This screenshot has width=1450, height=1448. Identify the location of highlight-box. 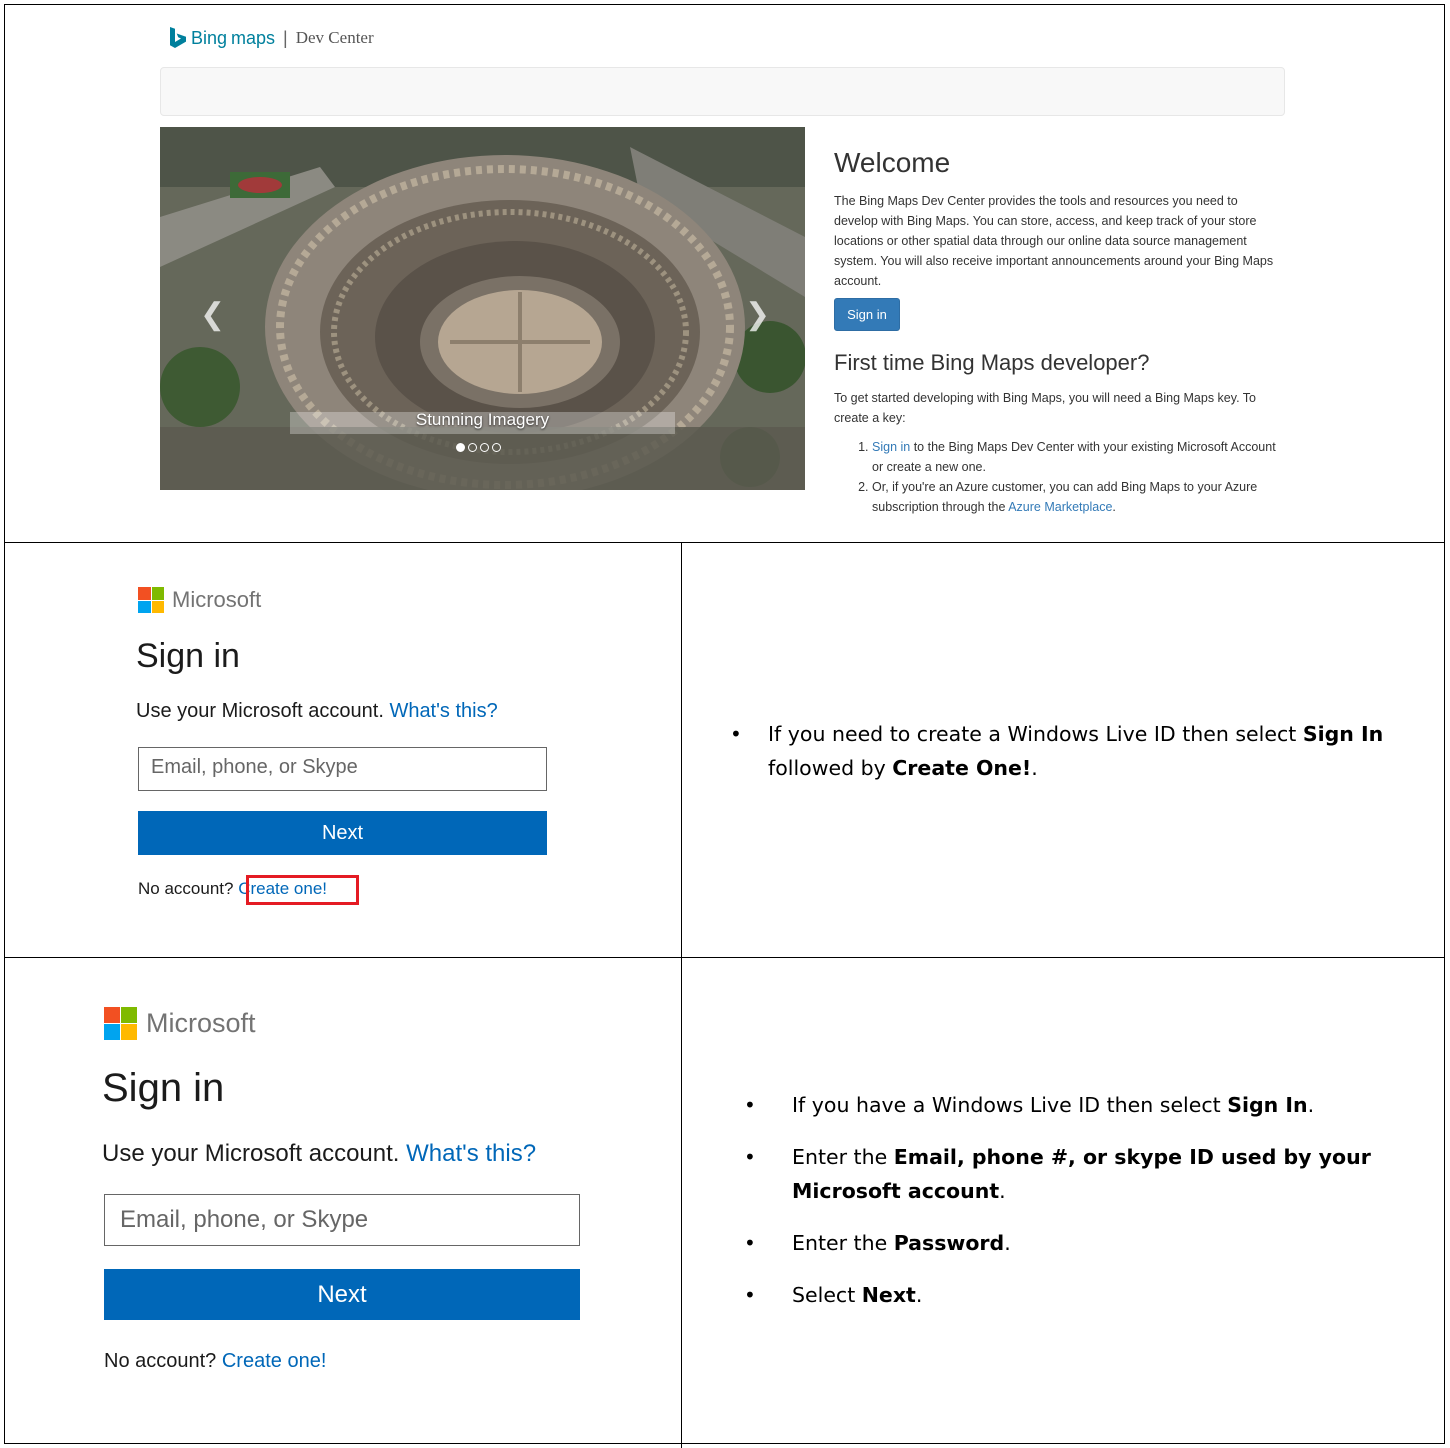
(302, 890).